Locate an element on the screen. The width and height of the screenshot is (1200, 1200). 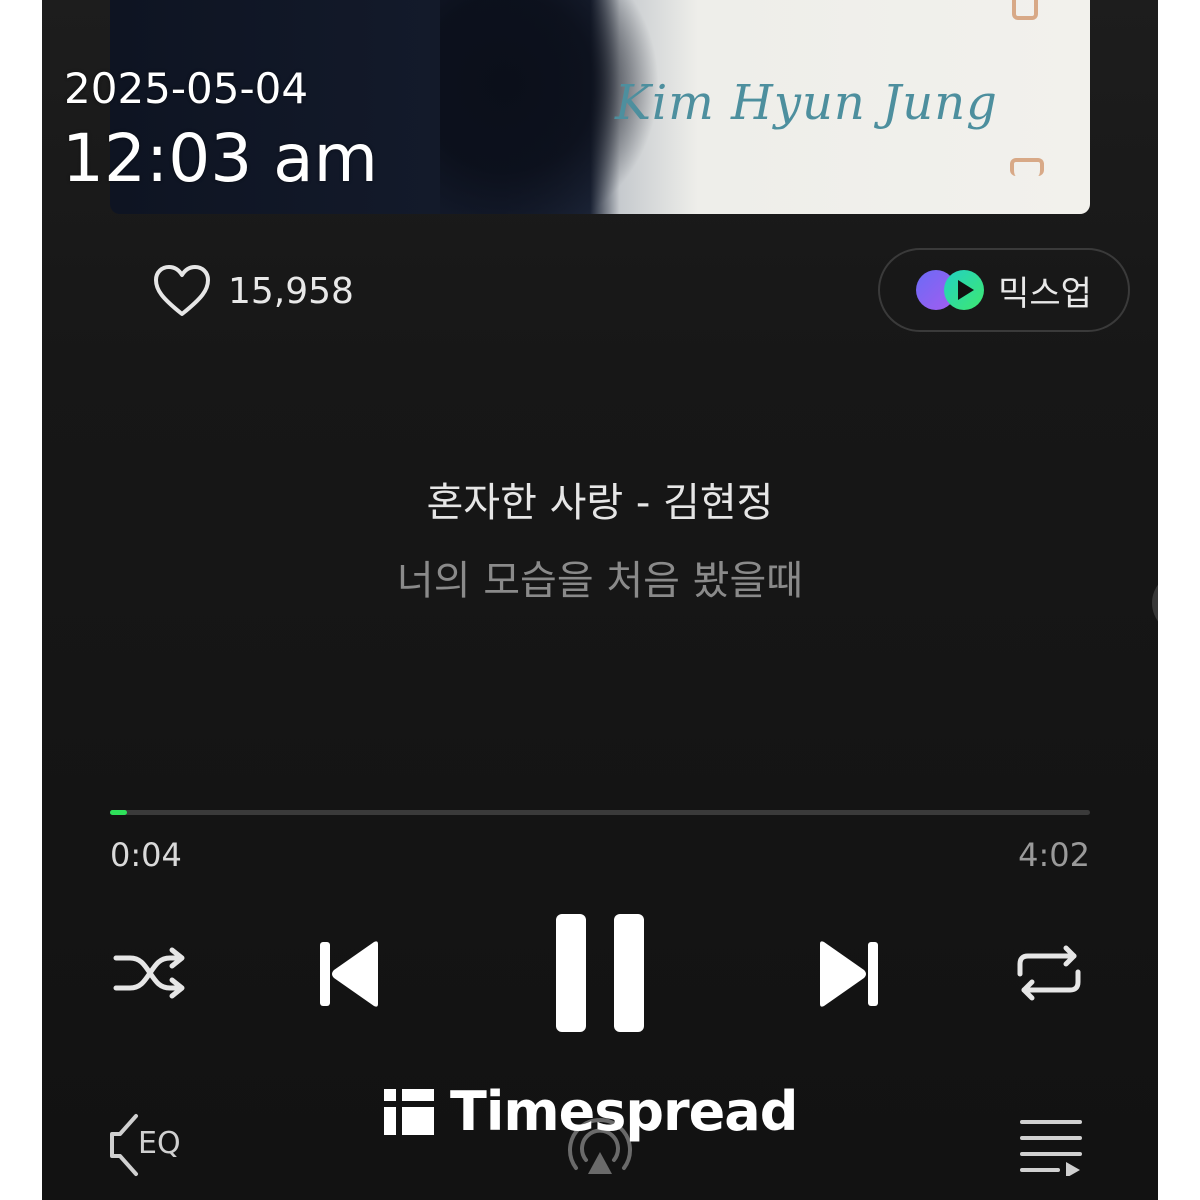
pause-icon is located at coordinates (600, 973).